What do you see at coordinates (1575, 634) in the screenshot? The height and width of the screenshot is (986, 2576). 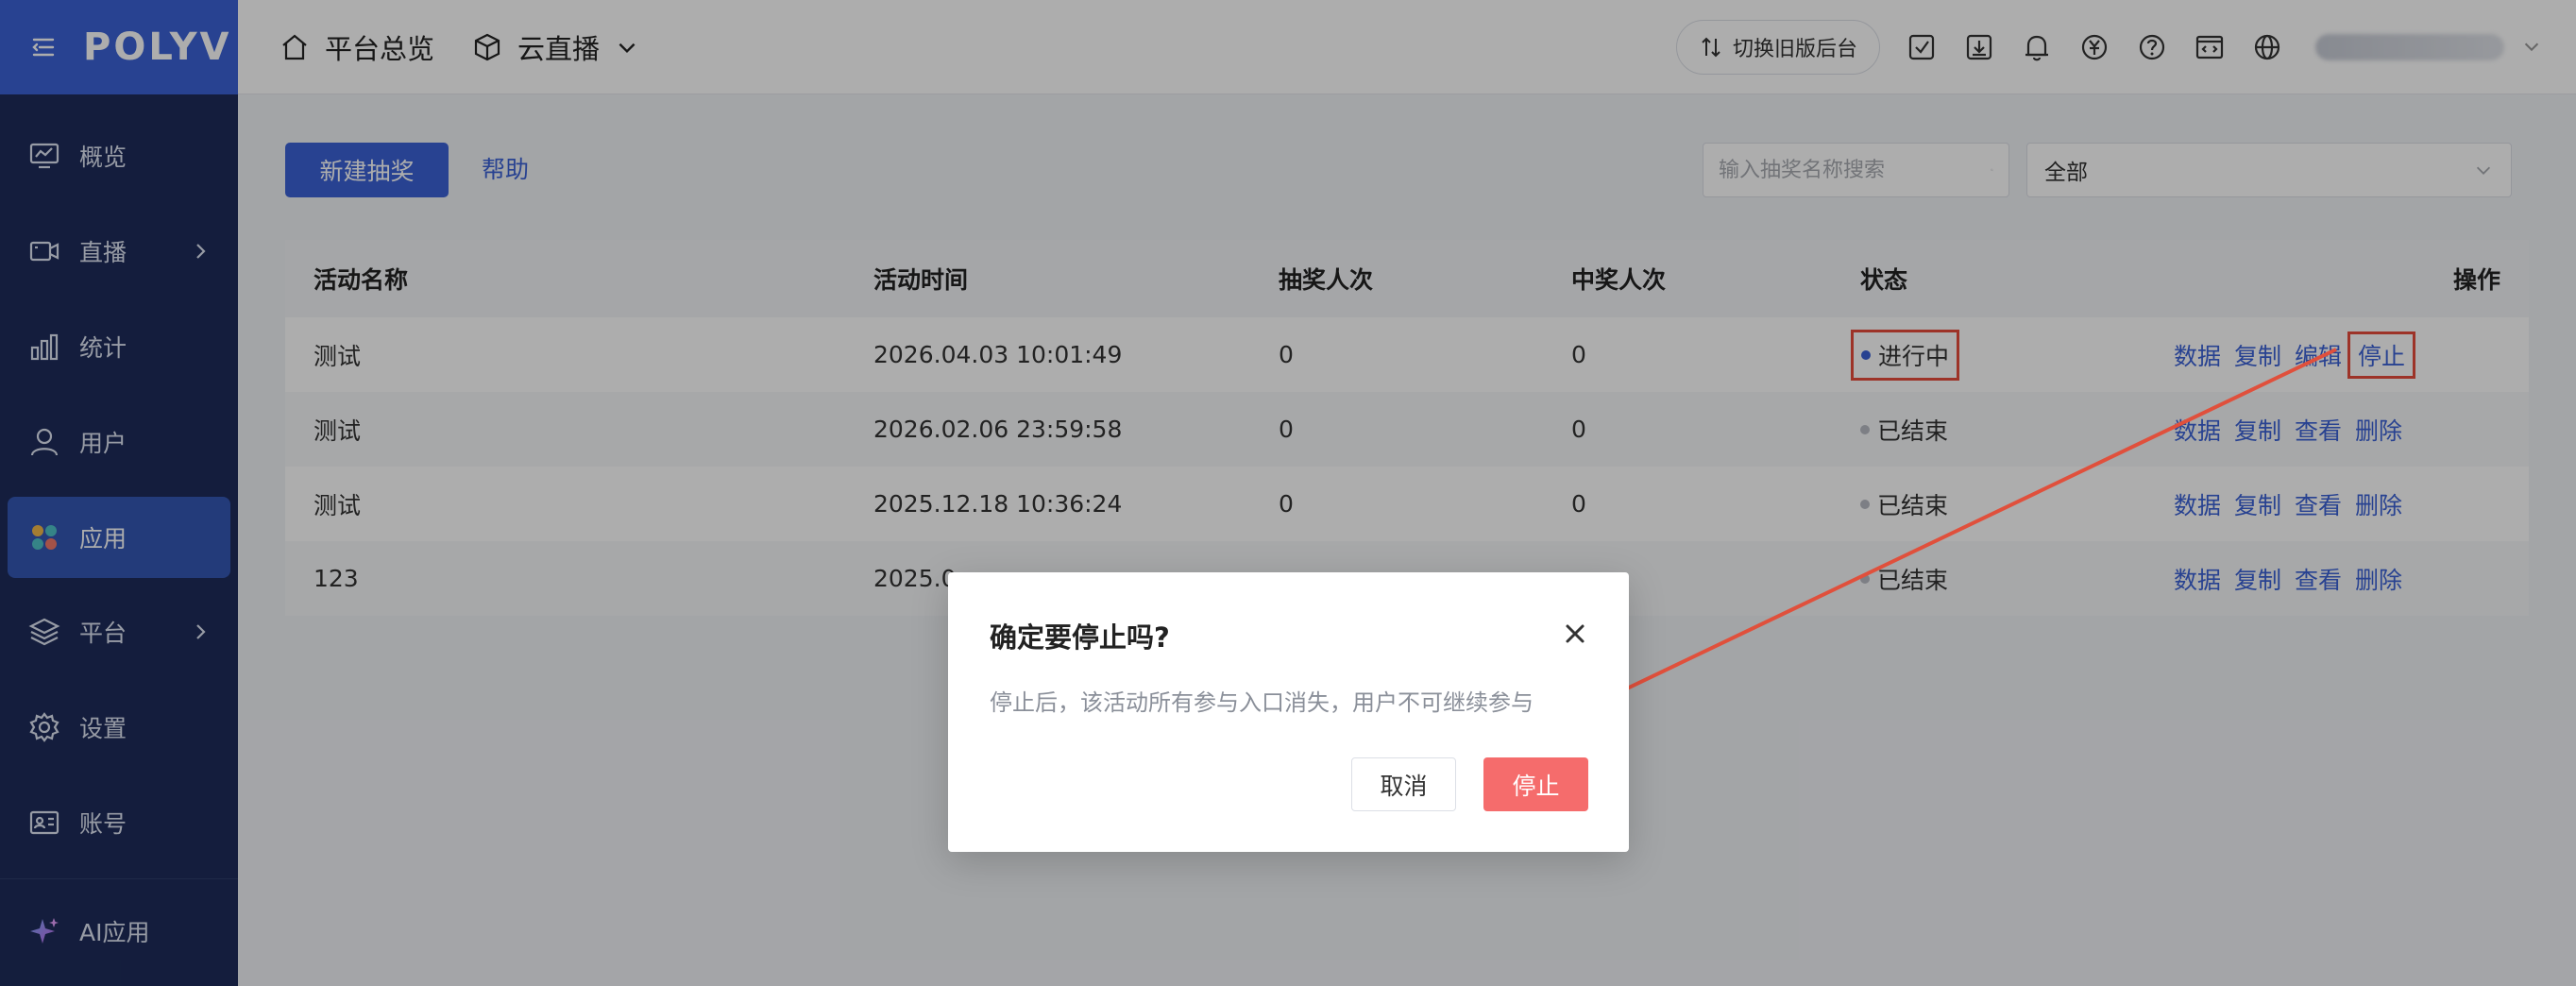 I see `close-icon` at bounding box center [1575, 634].